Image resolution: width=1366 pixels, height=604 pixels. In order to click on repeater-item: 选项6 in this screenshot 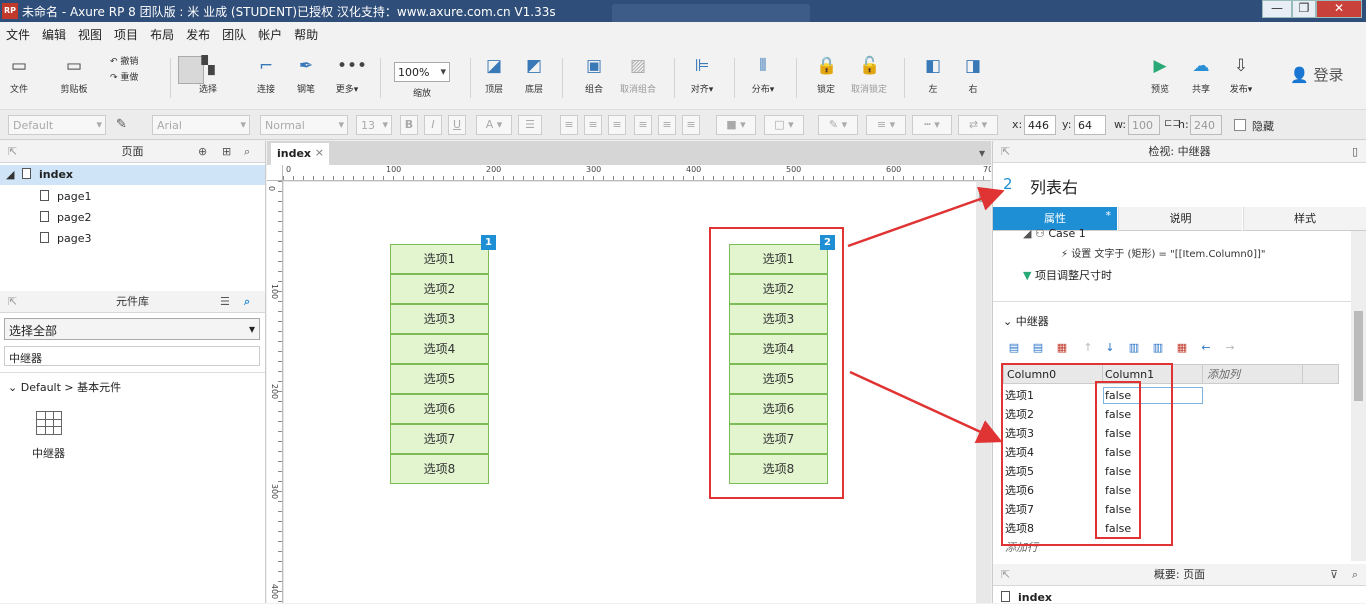, I will do `click(778, 409)`.